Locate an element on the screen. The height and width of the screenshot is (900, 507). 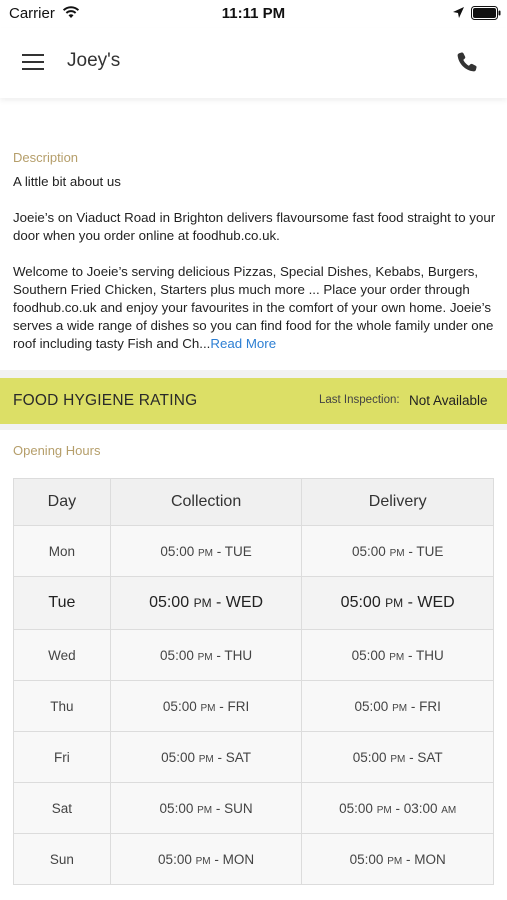
delivery-column-header: Delivery is located at coordinates (397, 502).